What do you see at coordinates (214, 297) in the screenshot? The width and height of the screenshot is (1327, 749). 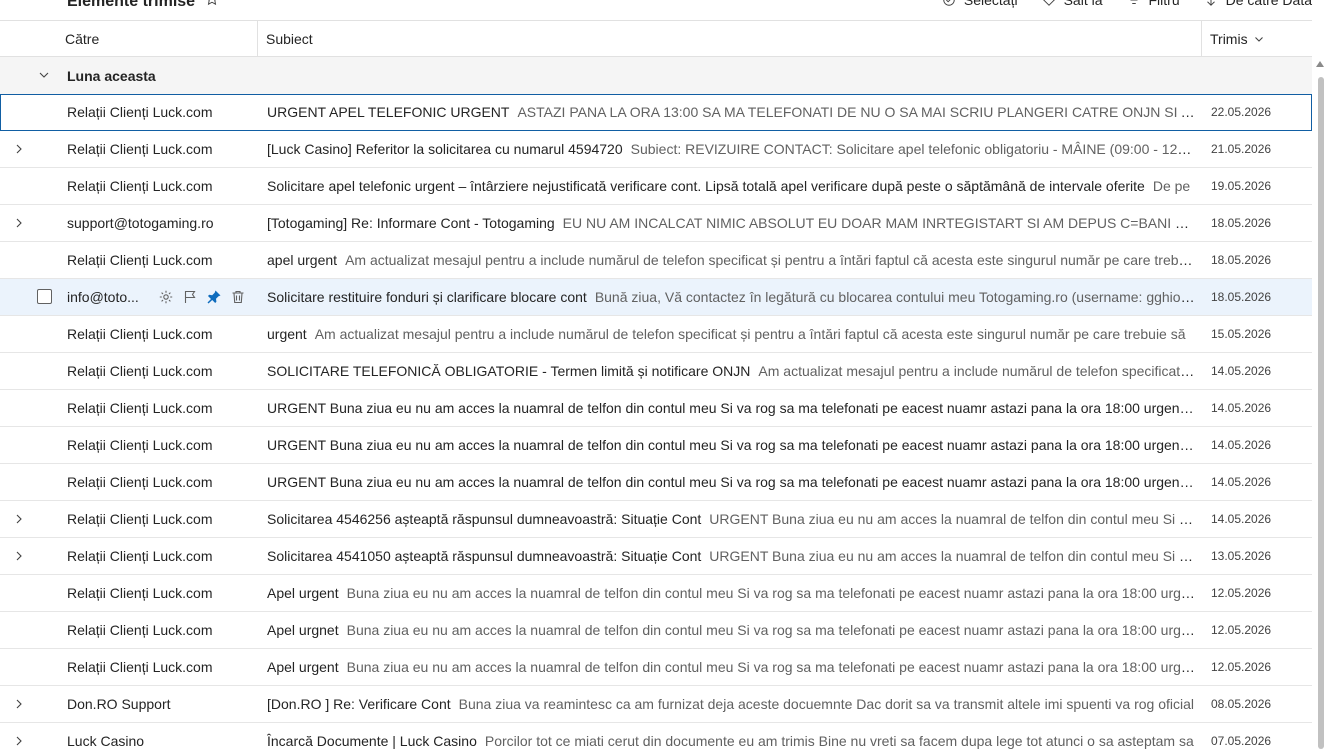 I see `pin-icon` at bounding box center [214, 297].